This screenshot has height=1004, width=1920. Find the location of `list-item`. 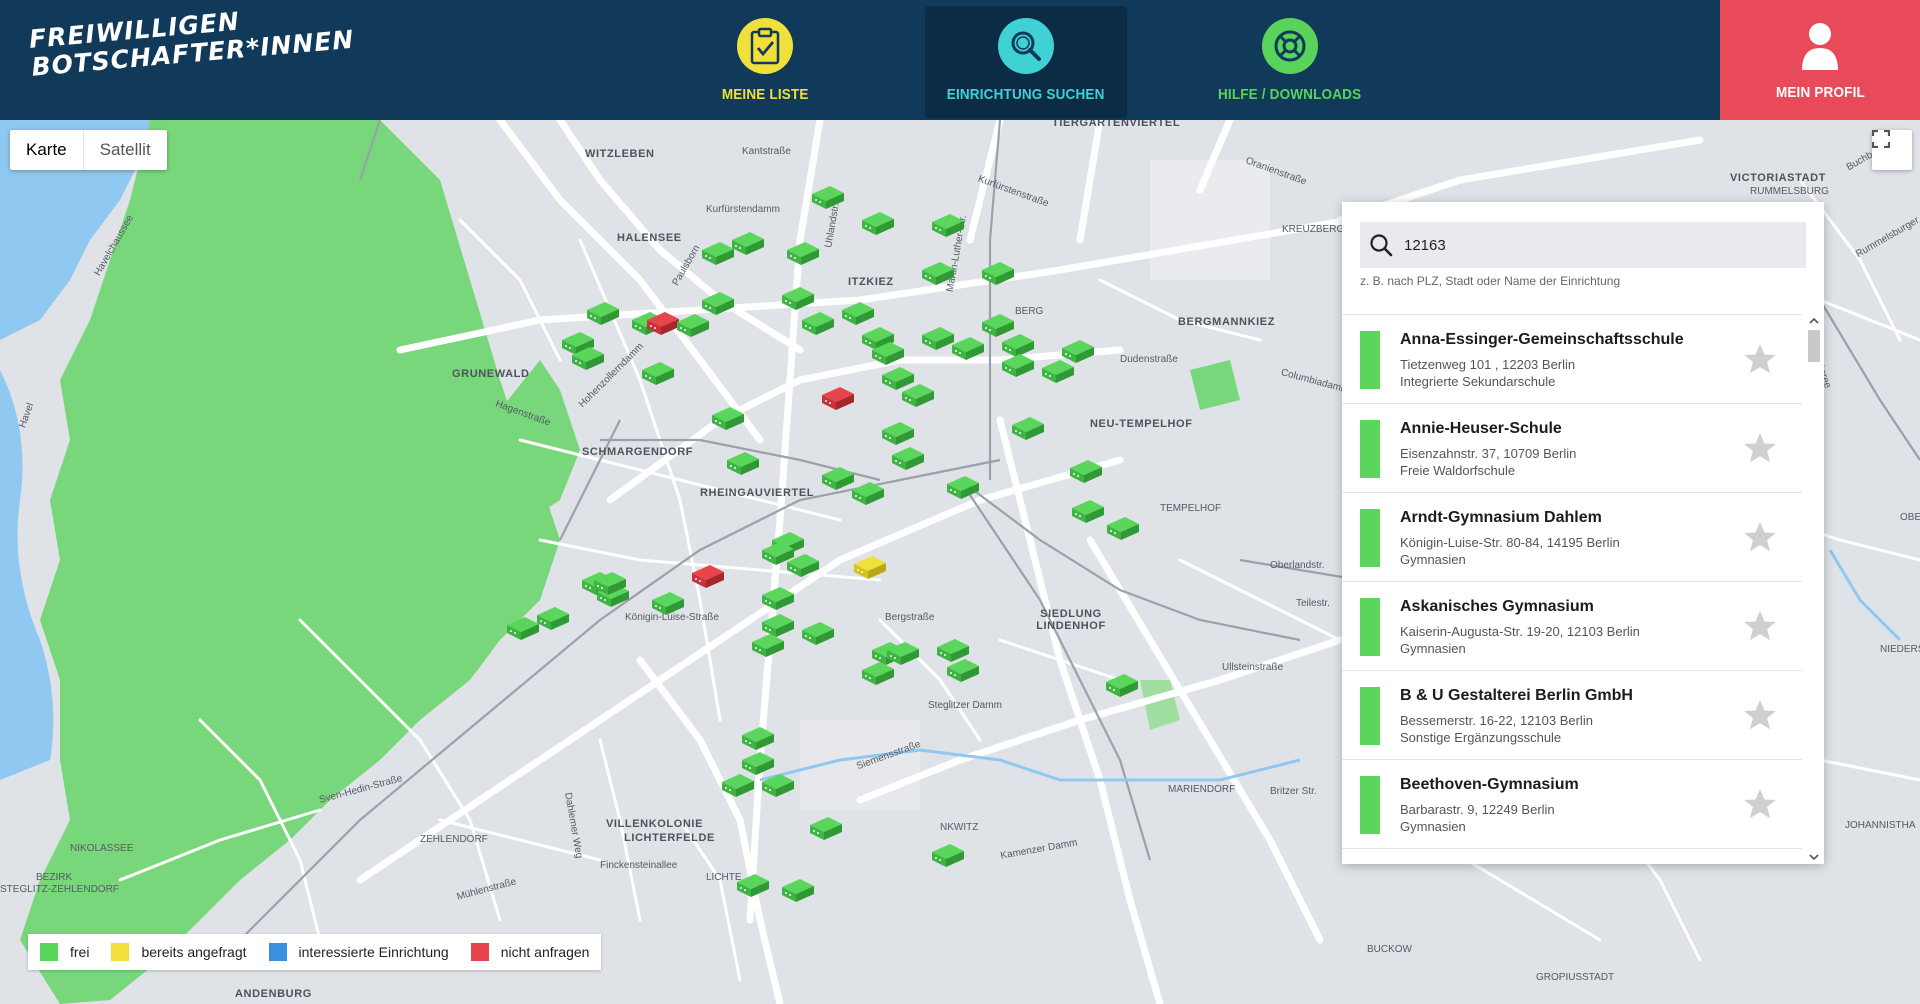

list-item is located at coordinates (1572, 856).